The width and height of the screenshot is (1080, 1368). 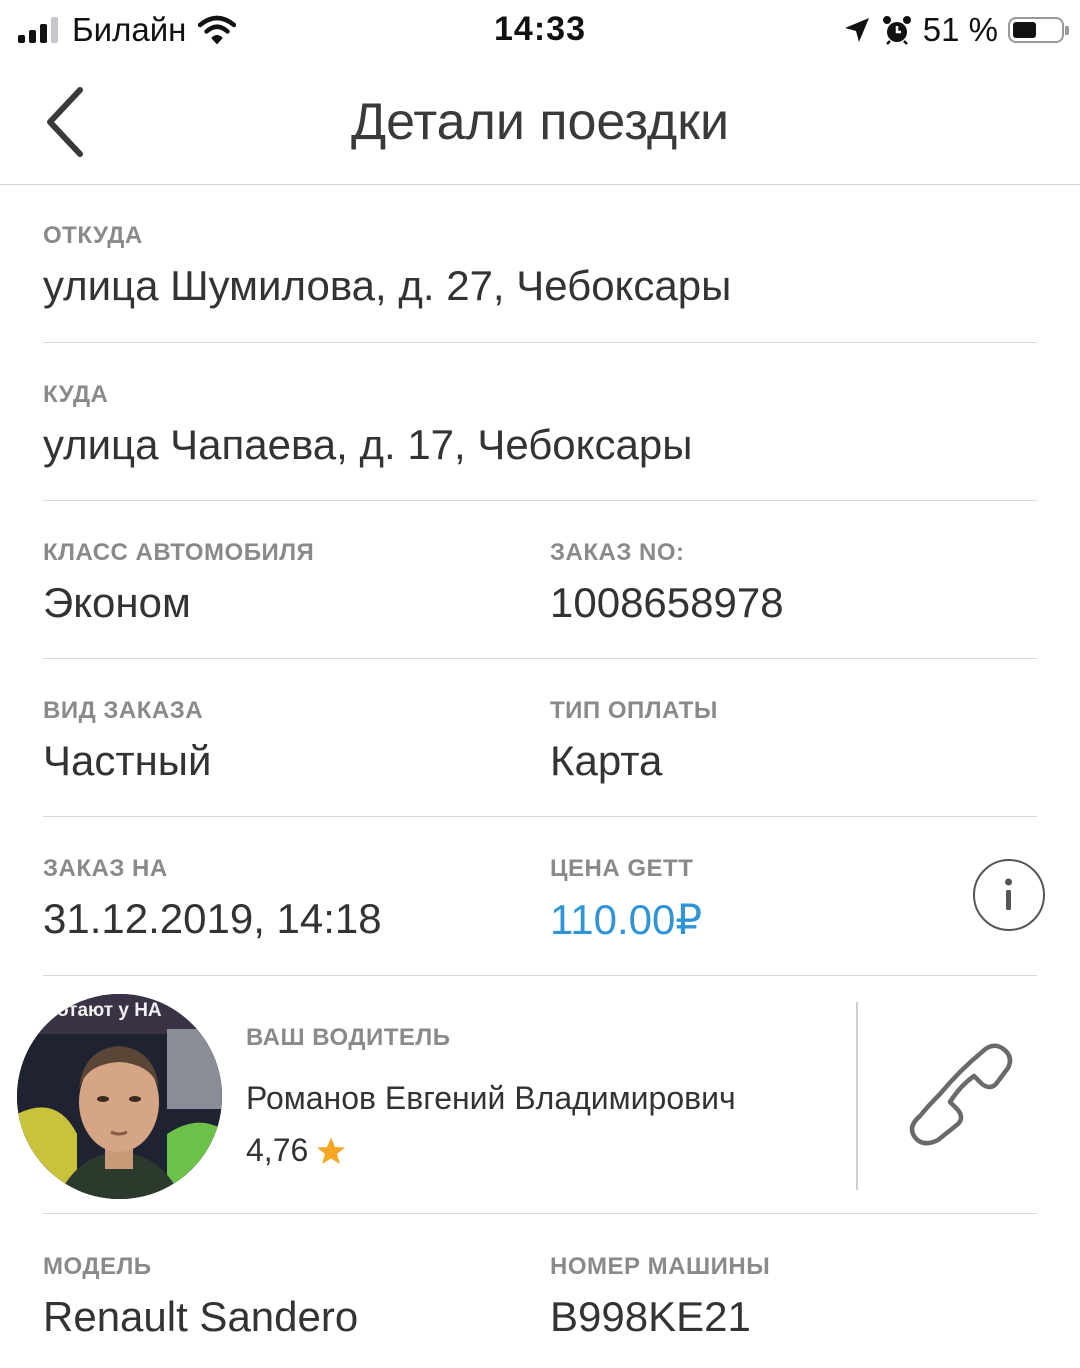 I want to click on star-icon, so click(x=331, y=1150).